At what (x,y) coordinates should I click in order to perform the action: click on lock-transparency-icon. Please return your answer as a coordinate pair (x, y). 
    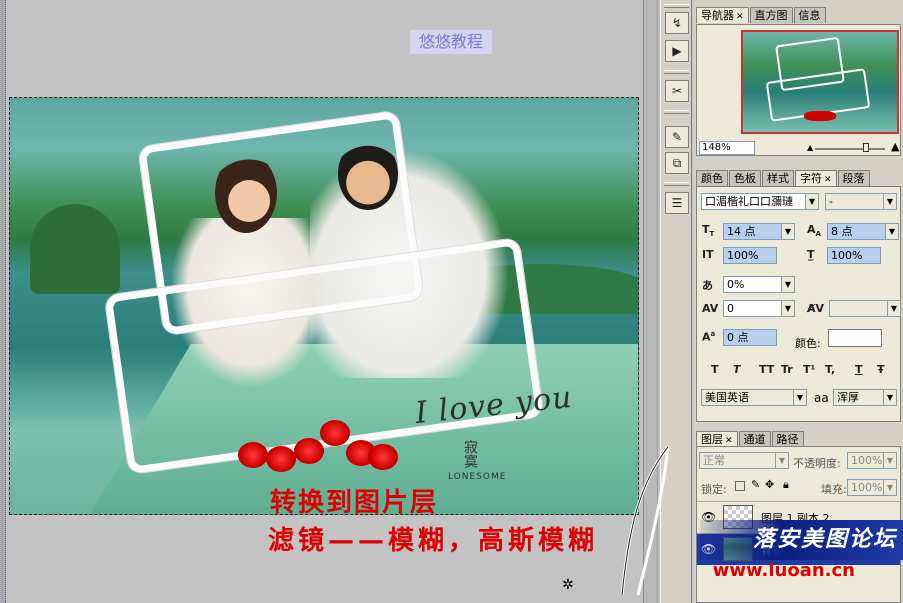
    Looking at the image, I should click on (740, 486).